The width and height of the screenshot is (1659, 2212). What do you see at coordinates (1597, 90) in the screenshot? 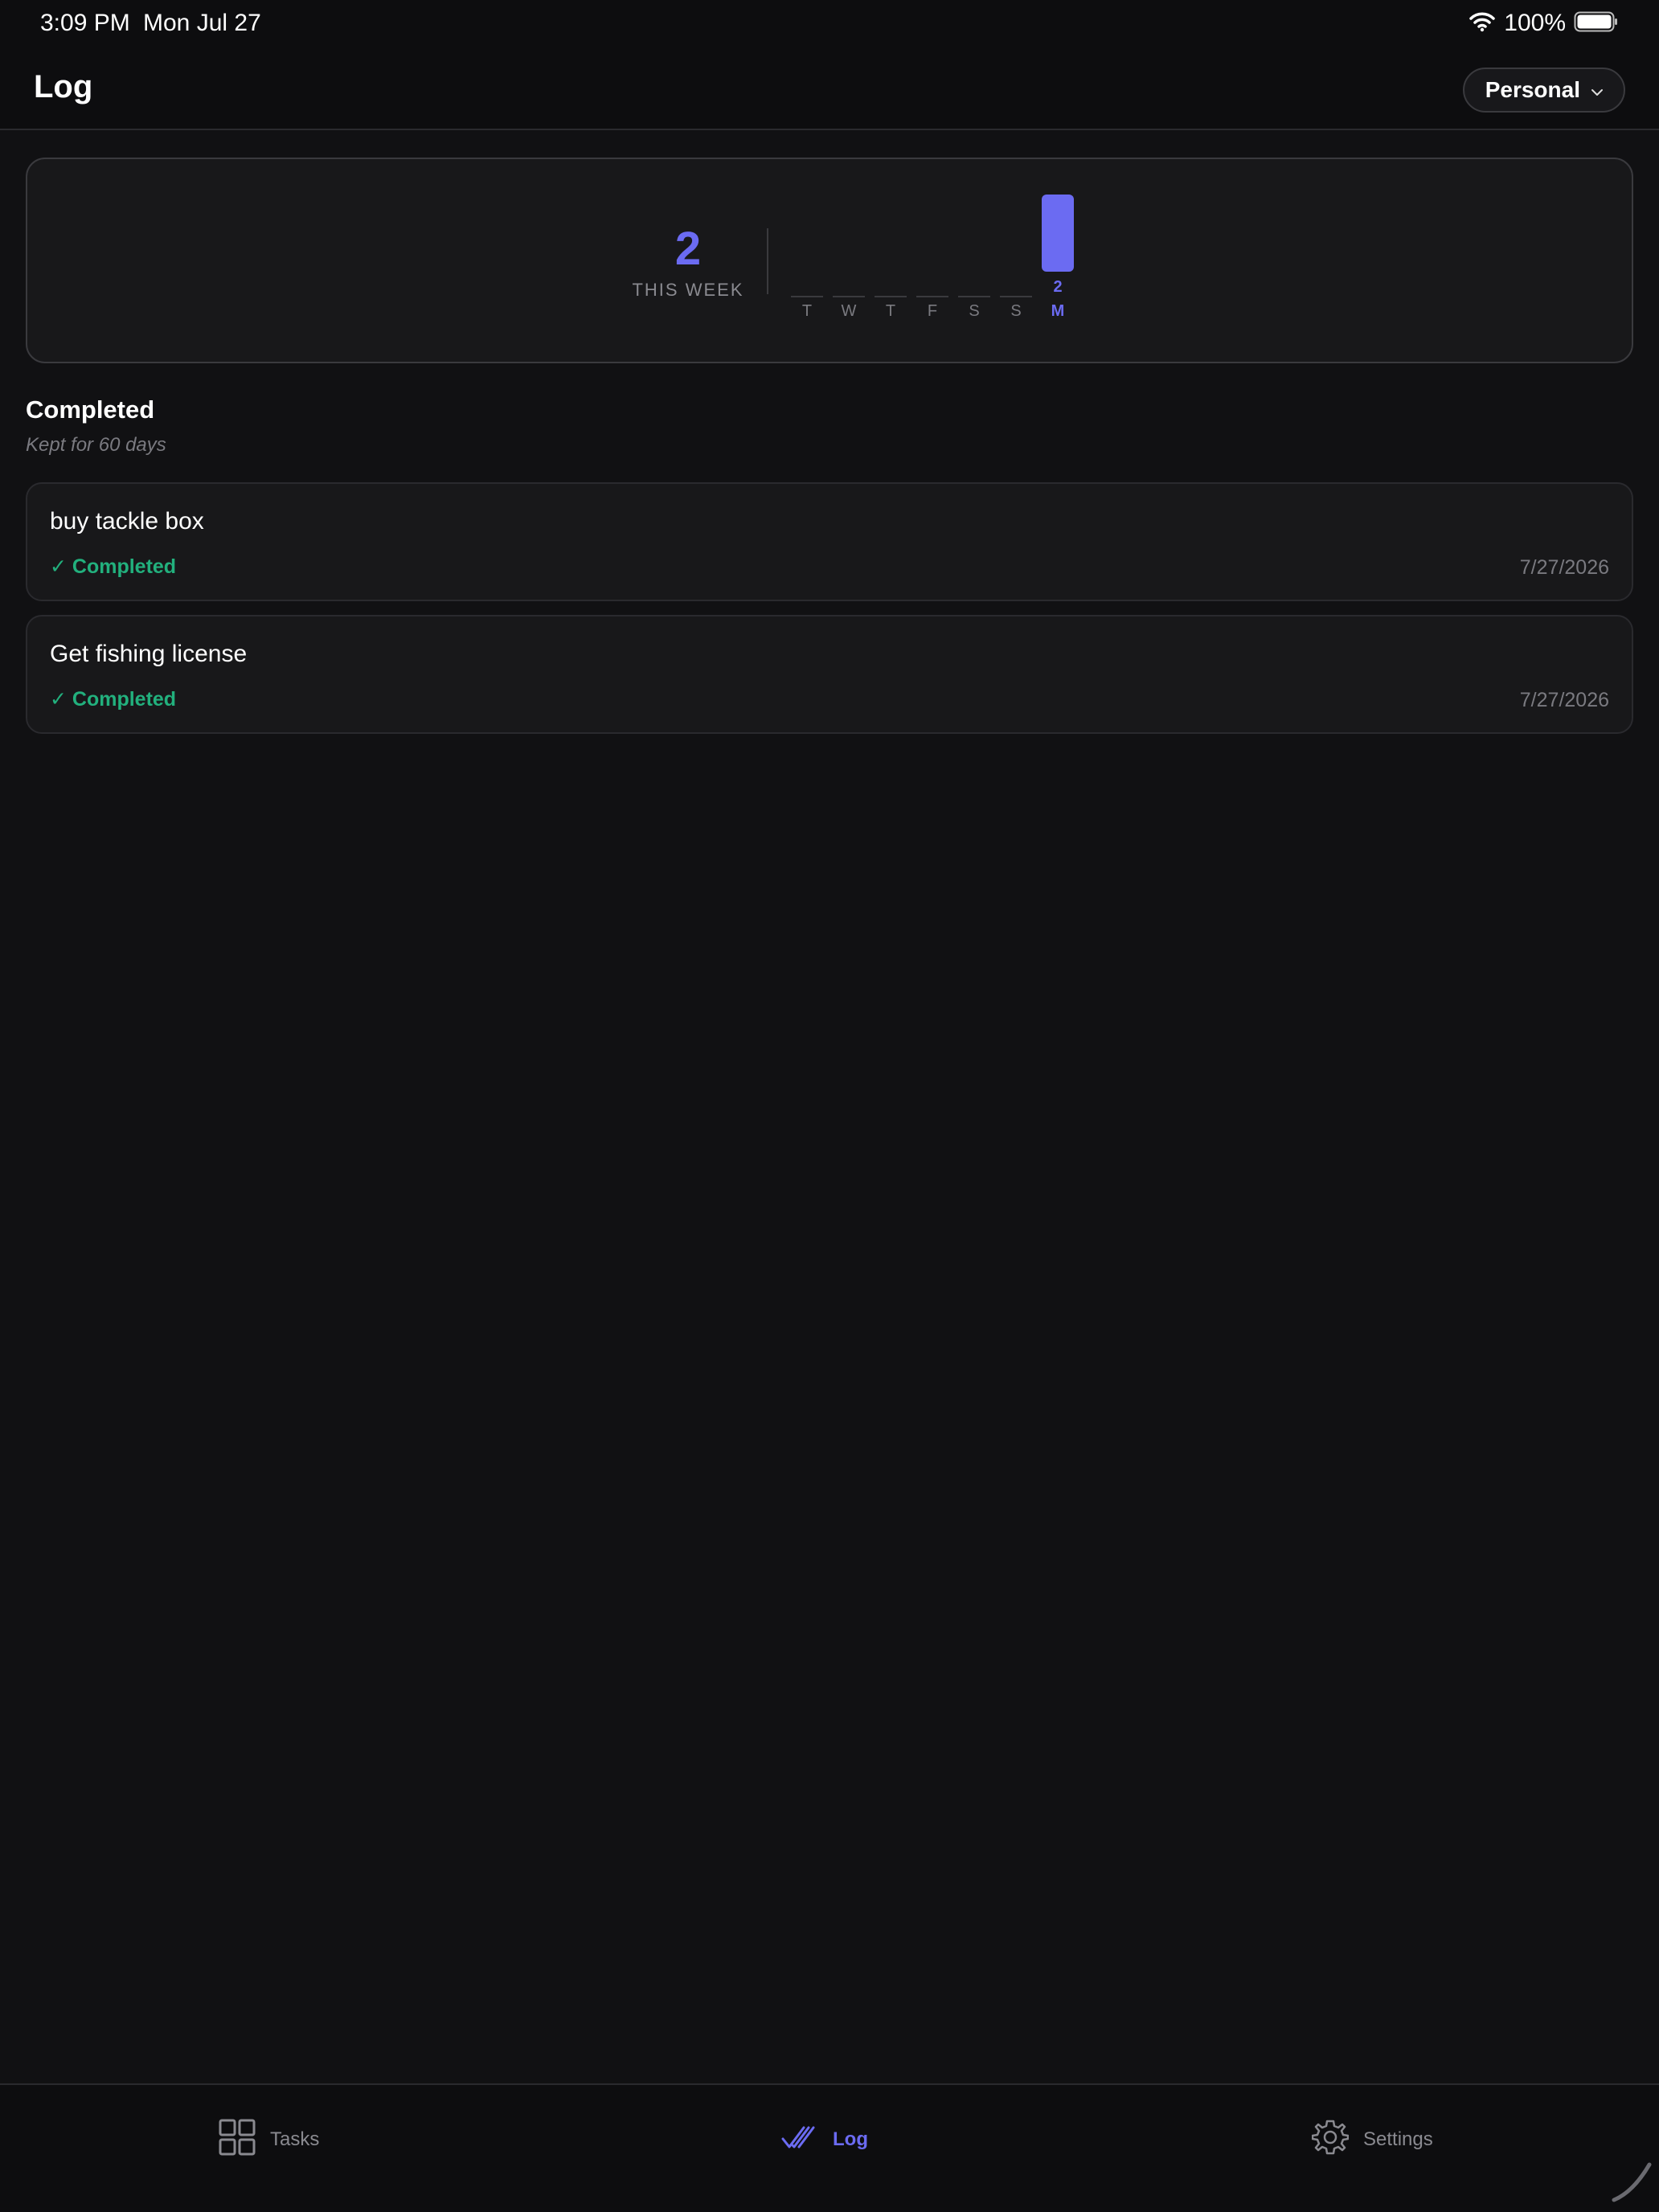
I see `chevron-down-icon` at bounding box center [1597, 90].